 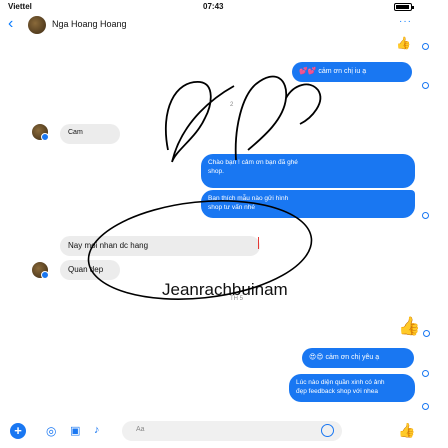 I want to click on like-icon: 👍, so click(x=406, y=430).